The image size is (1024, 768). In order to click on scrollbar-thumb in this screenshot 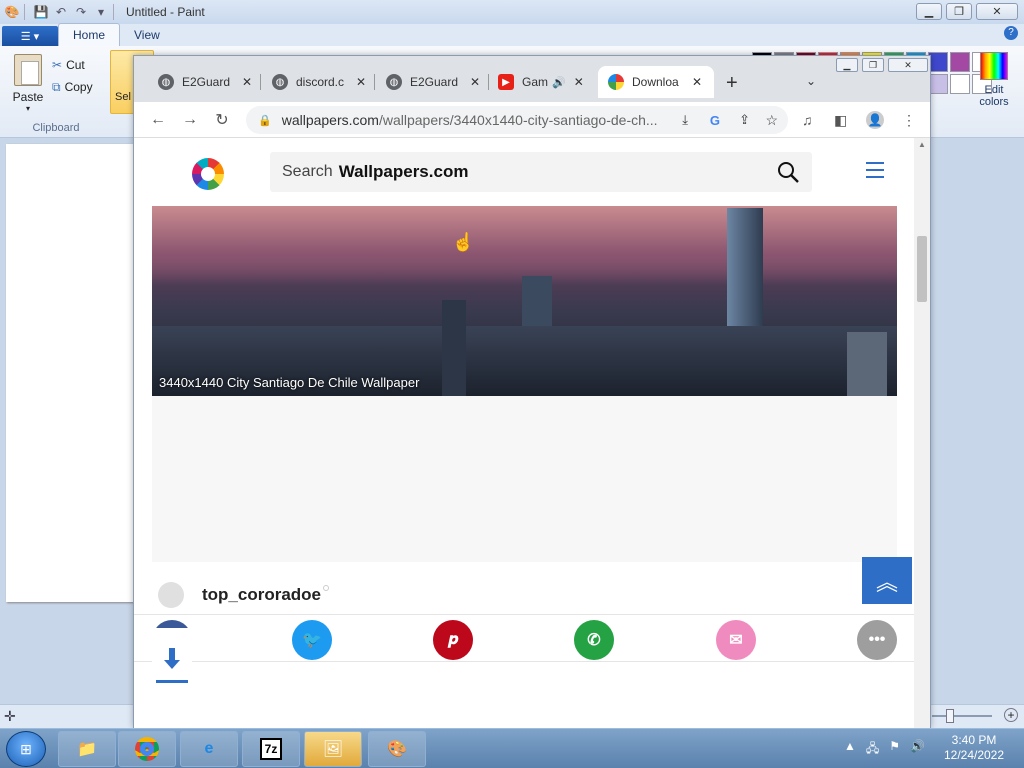, I will do `click(922, 269)`.